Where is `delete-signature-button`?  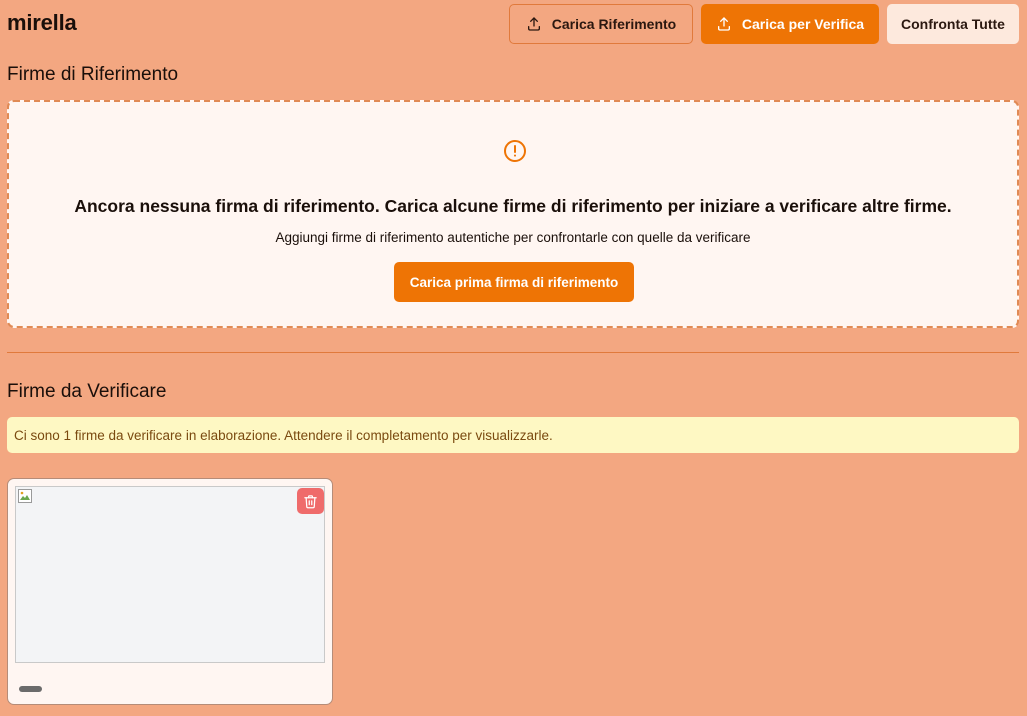
delete-signature-button is located at coordinates (310, 501).